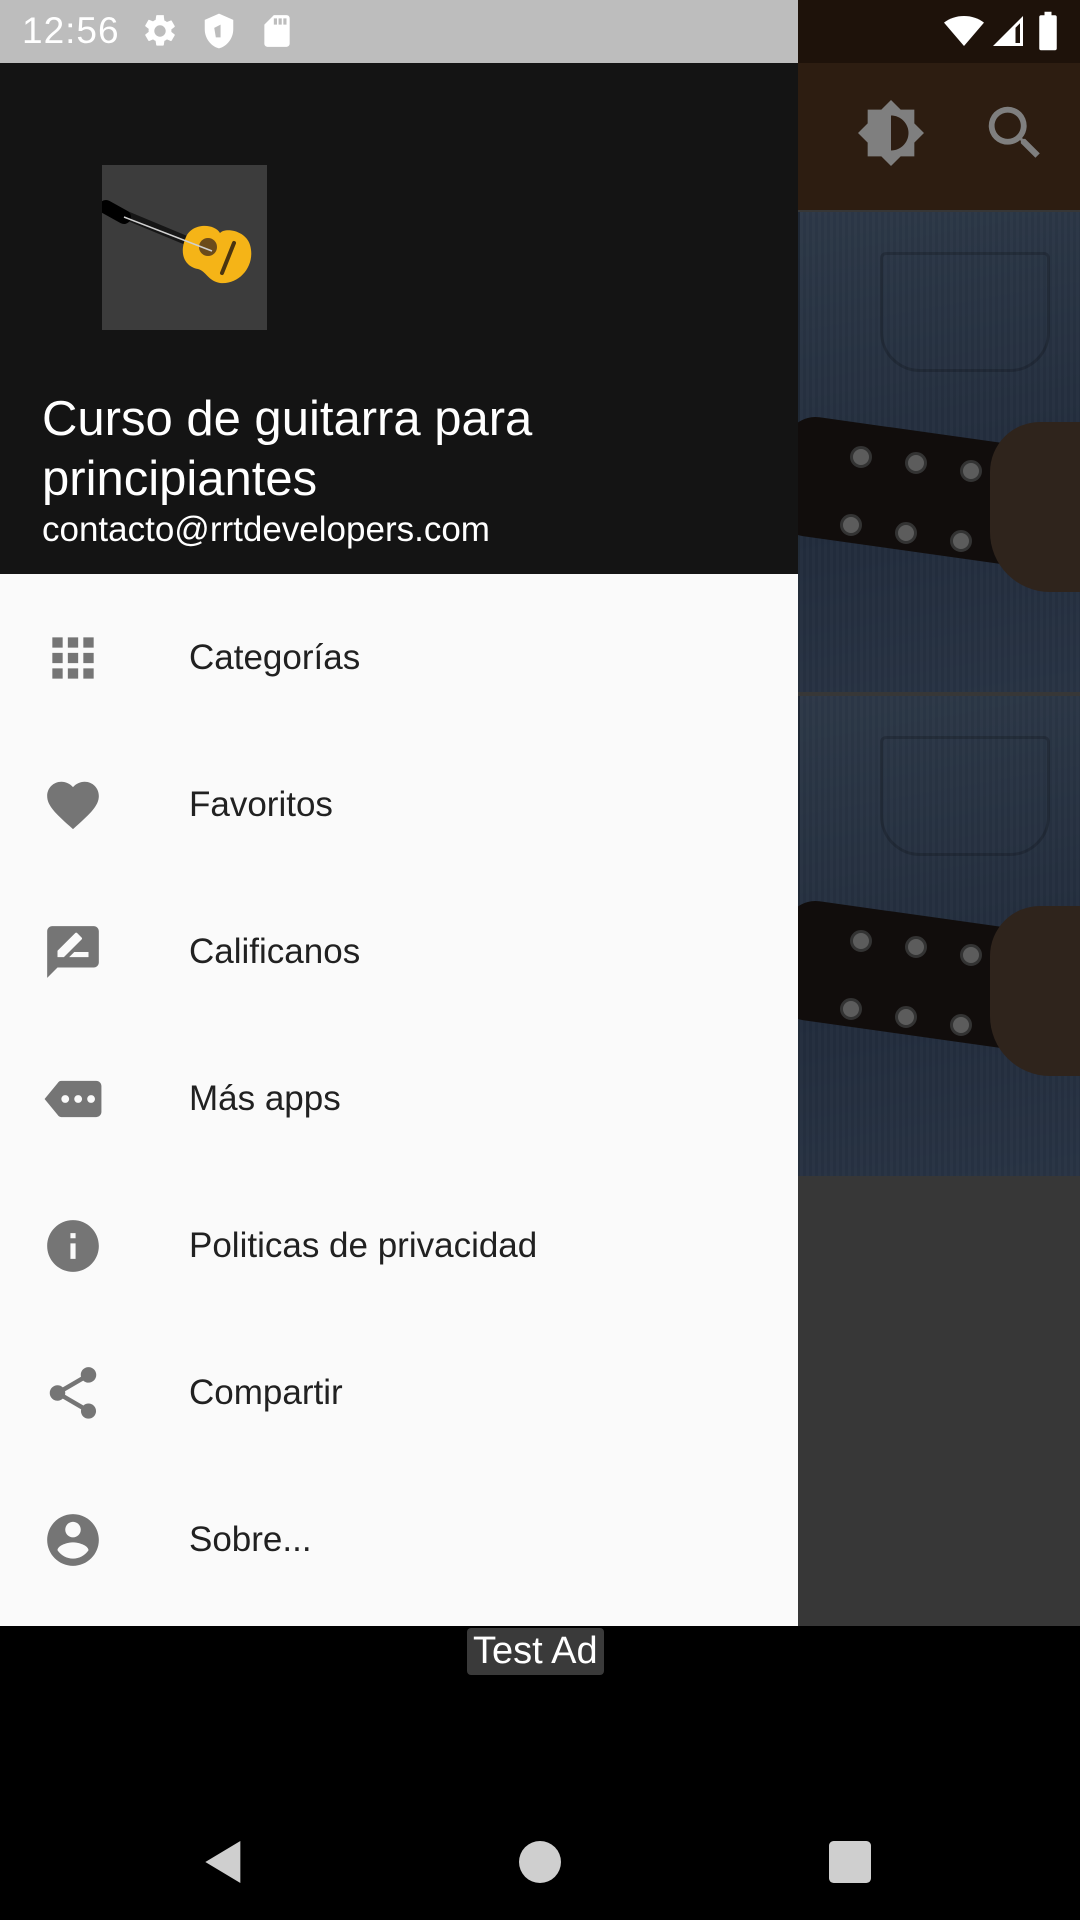 The height and width of the screenshot is (1920, 1080). What do you see at coordinates (219, 31) in the screenshot?
I see `shield-icon` at bounding box center [219, 31].